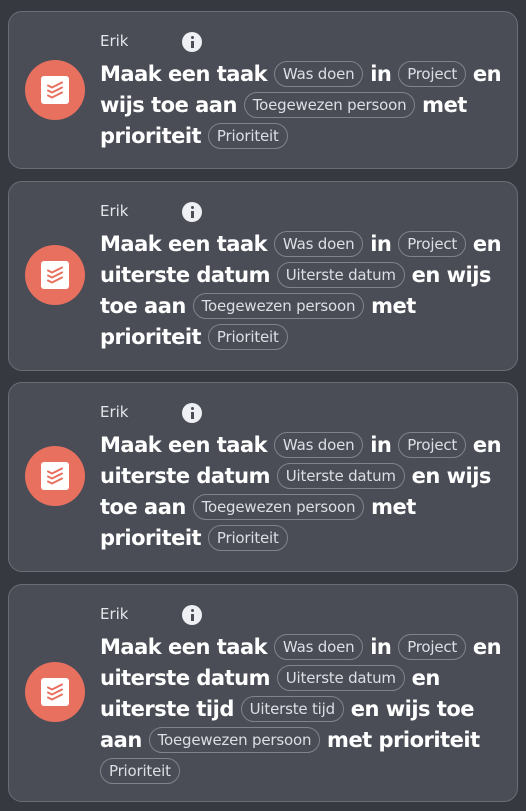 Image resolution: width=526 pixels, height=811 pixels. Describe the element at coordinates (292, 709) in the screenshot. I see `parameter-chip: Uiterste tijd` at that location.